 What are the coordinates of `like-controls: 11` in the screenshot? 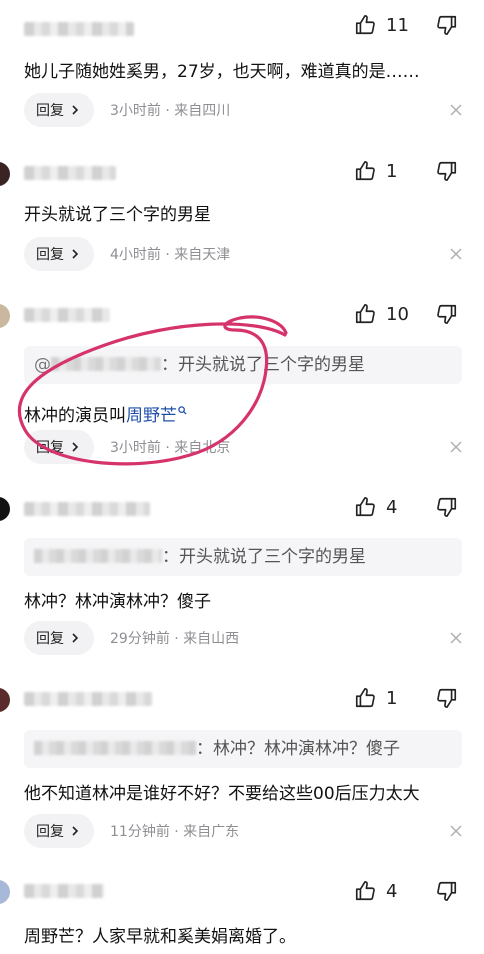 It's located at (406, 25).